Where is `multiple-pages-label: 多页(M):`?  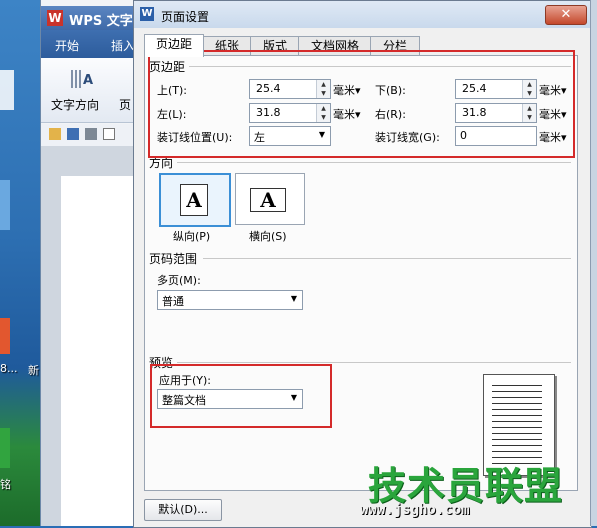 multiple-pages-label: 多页(M): is located at coordinates (179, 280).